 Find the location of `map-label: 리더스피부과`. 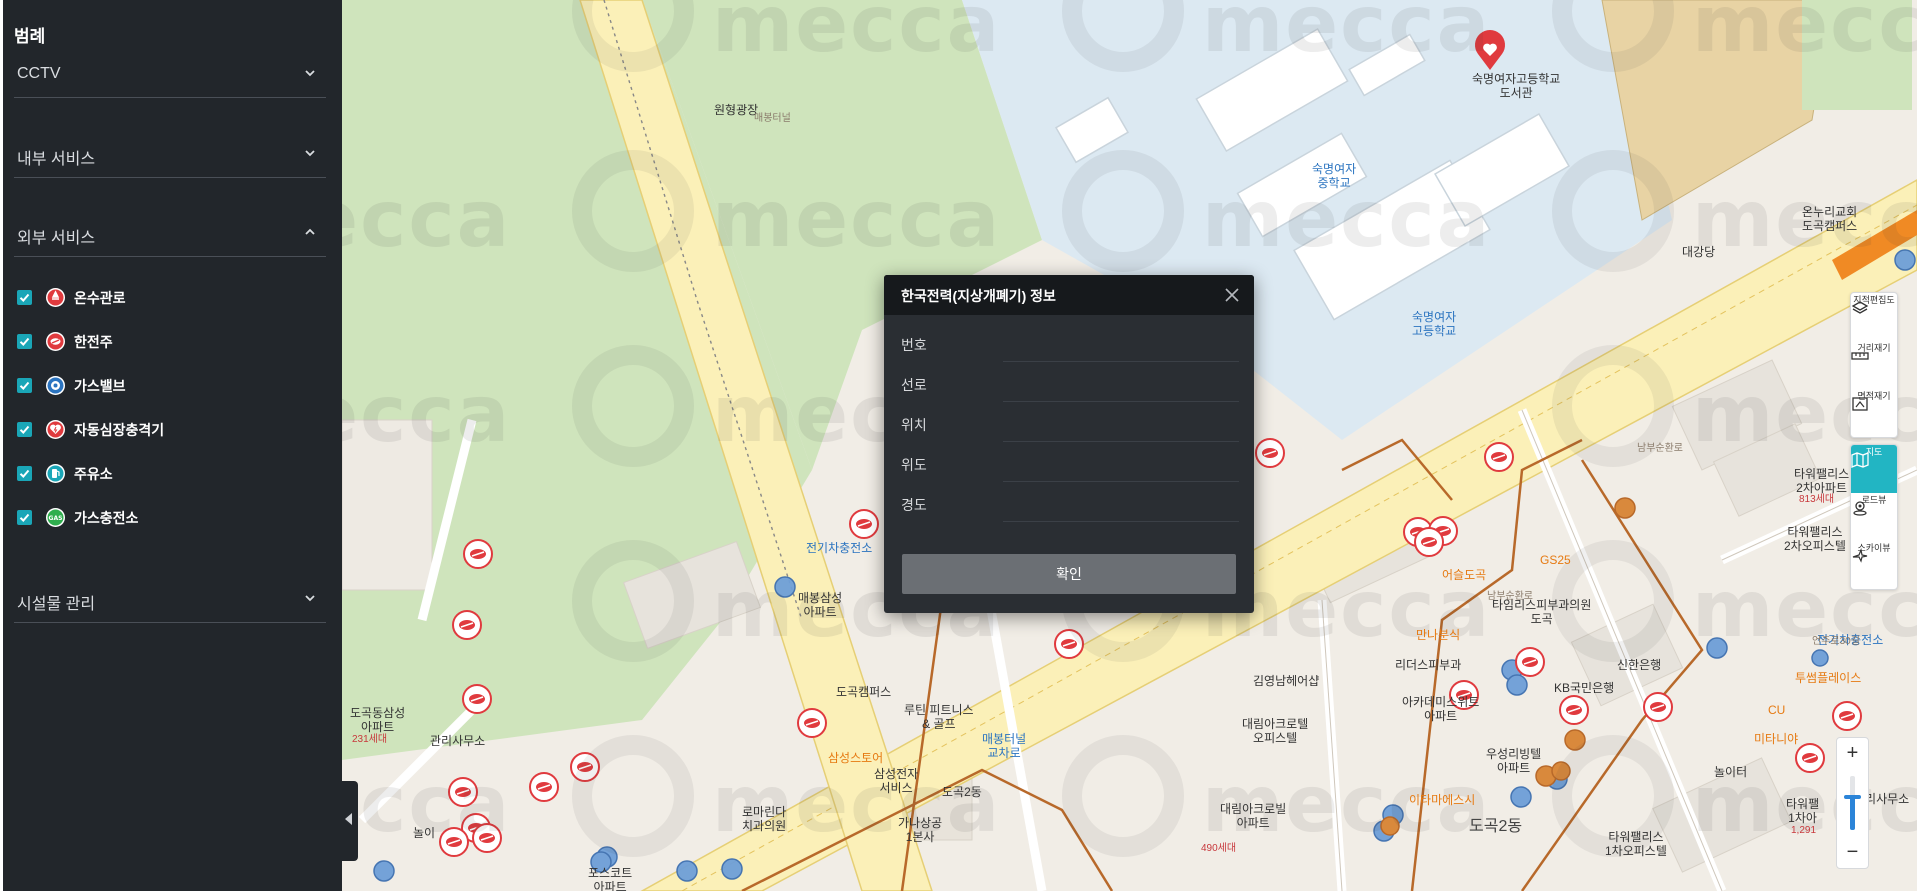

map-label: 리더스피부과 is located at coordinates (1428, 665).